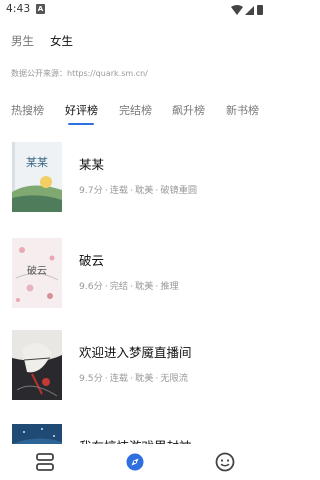 The image size is (320, 480). What do you see at coordinates (242, 110) in the screenshot?
I see `tab-new-books: 新书榜` at bounding box center [242, 110].